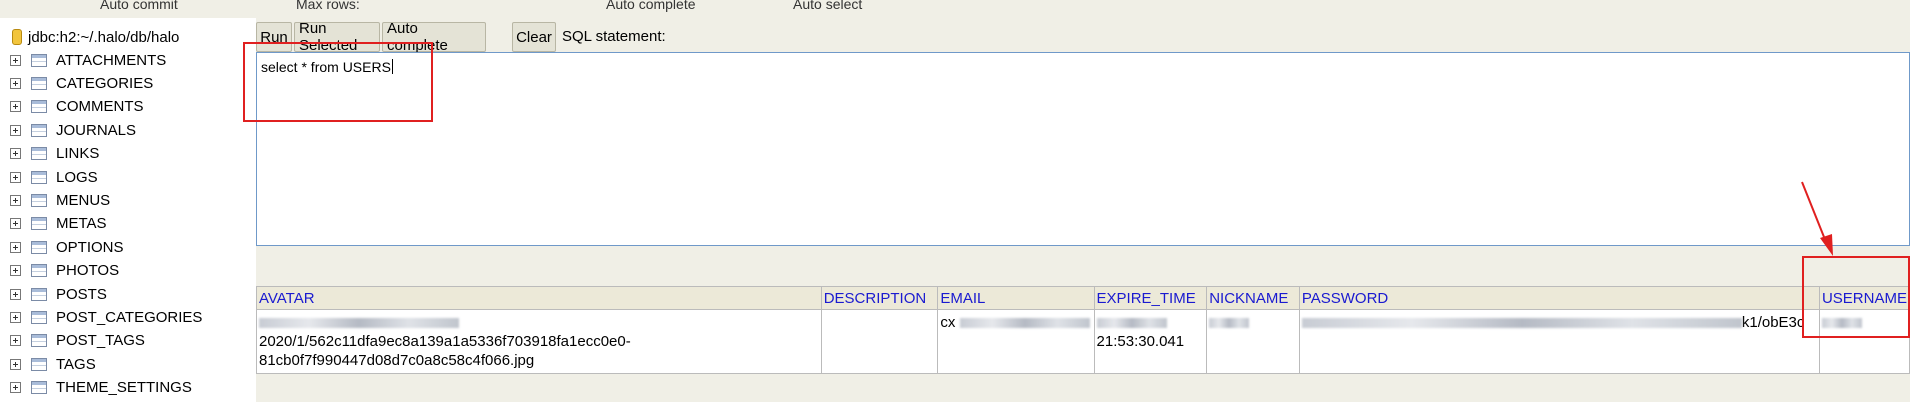 Image resolution: width=1910 pixels, height=402 pixels. What do you see at coordinates (1253, 298) in the screenshot?
I see `column-header-nickname: NICKNAME` at bounding box center [1253, 298].